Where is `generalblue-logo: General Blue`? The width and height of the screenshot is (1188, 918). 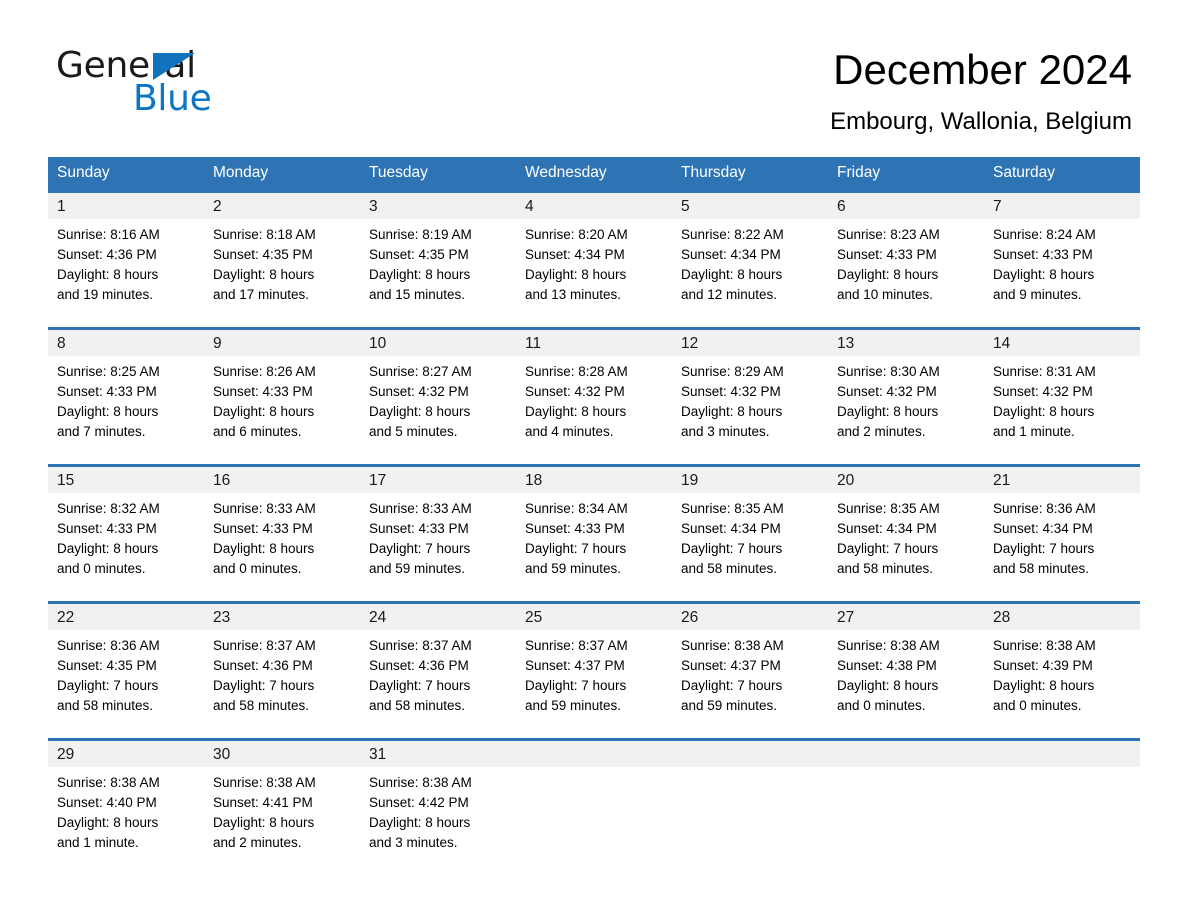
generalblue-logo: General Blue is located at coordinates (186, 82).